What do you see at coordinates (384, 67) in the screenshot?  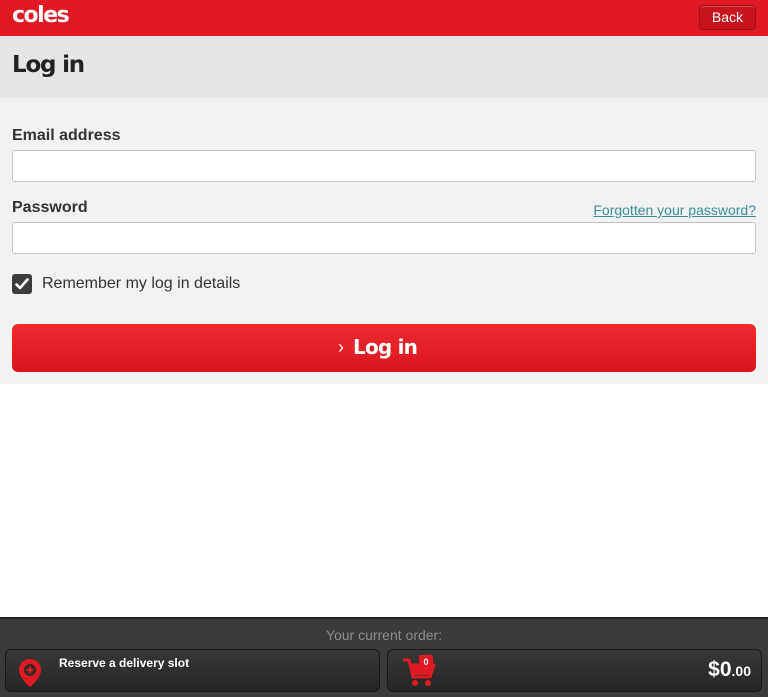 I see `title-bar: Log in` at bounding box center [384, 67].